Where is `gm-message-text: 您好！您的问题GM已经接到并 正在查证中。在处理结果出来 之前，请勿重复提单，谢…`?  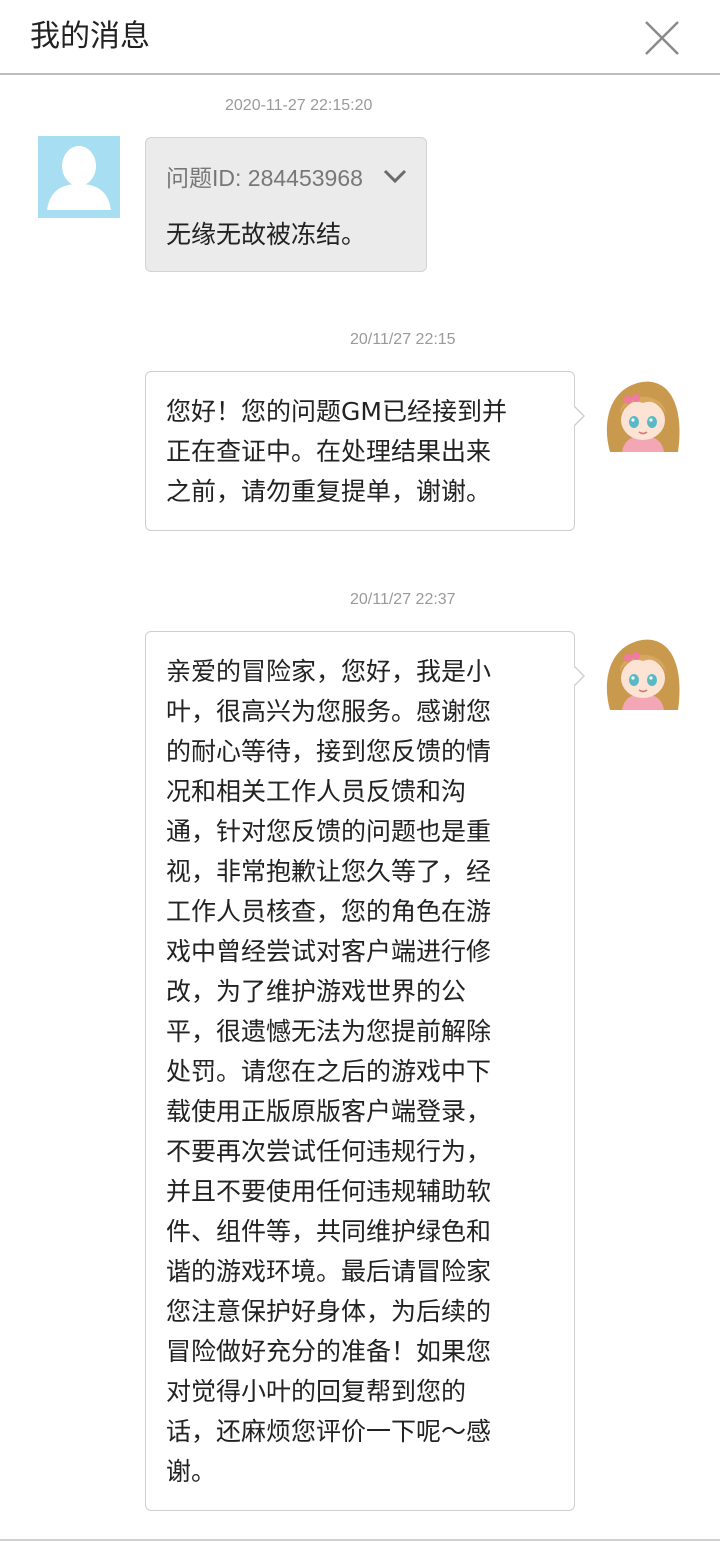
gm-message-text: 您好！您的问题GM已经接到并 正在查证中。在处理结果出来 之前，请勿重复提单，谢… is located at coordinates (336, 451).